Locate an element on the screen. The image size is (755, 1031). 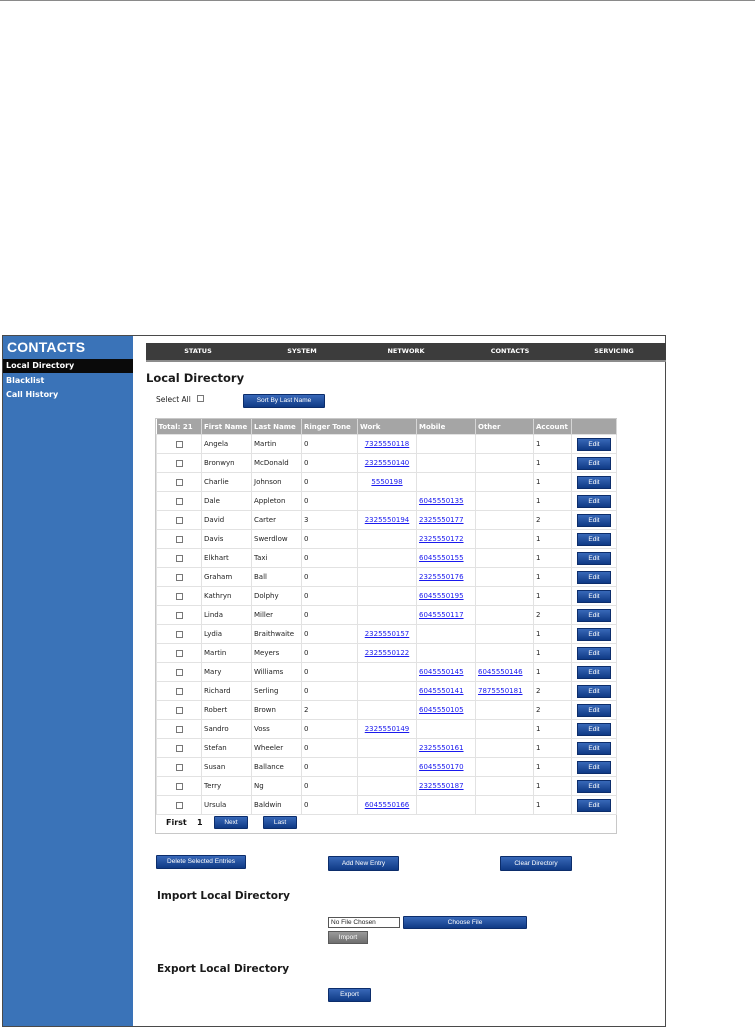
nav-system: SYSTEM is located at coordinates (302, 351).